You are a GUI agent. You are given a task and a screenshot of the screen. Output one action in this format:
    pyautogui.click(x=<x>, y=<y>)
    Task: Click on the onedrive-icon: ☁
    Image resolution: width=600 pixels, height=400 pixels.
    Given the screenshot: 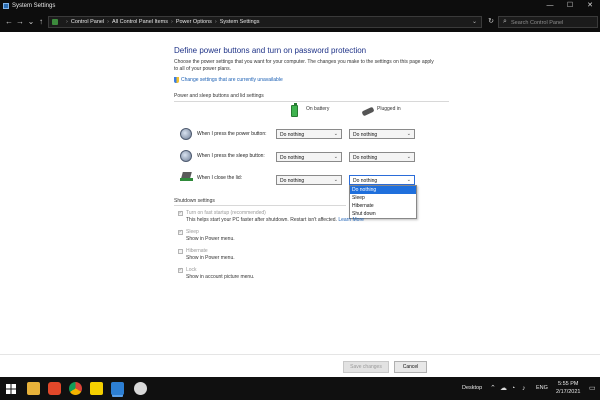 What is the action you would take?
    pyautogui.click(x=503, y=388)
    